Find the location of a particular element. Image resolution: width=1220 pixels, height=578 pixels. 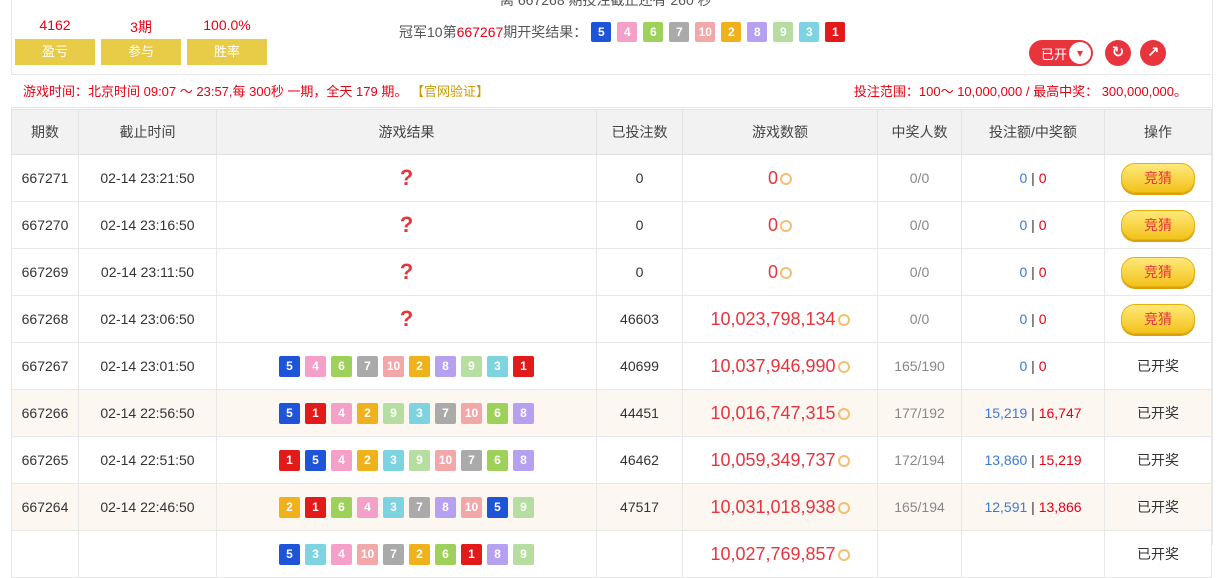

number-ball: 4 is located at coordinates (341, 554).